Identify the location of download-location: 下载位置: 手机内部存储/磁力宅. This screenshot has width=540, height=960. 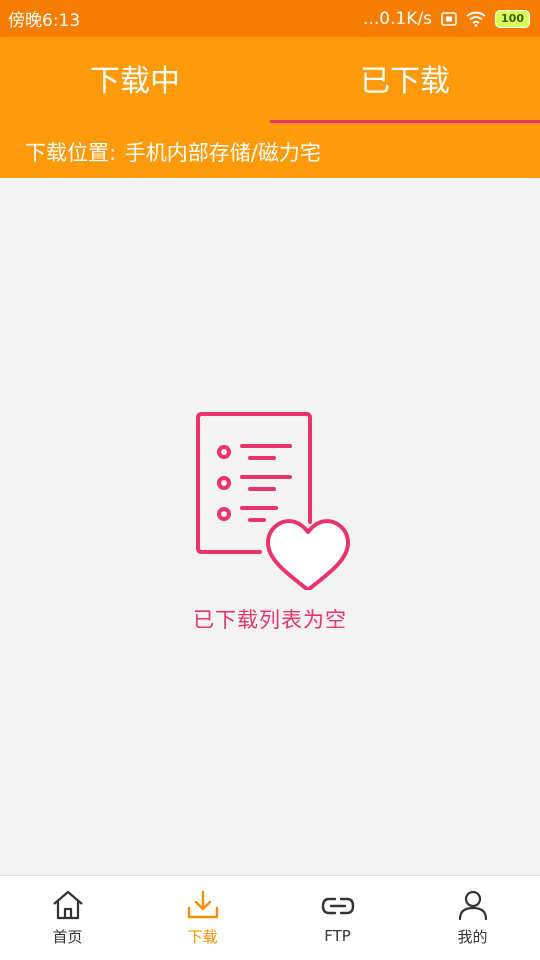
(270, 152).